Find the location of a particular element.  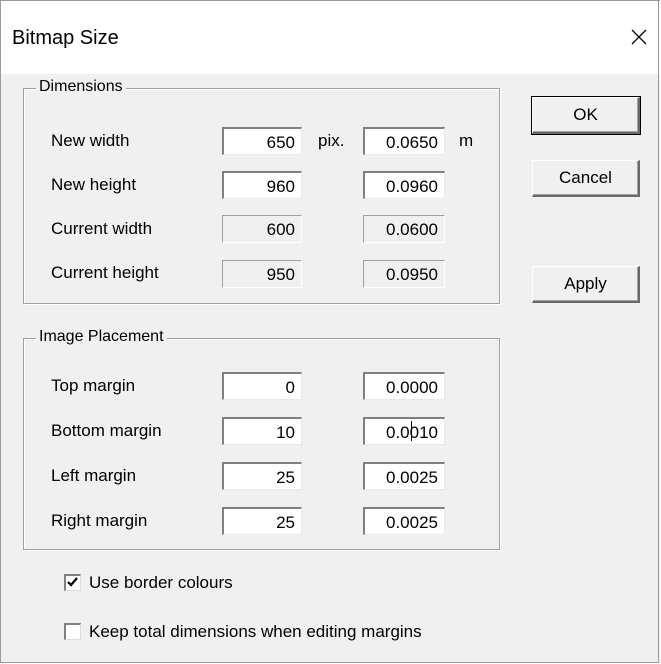

title-bar: Bitmap Size is located at coordinates (330, 37).